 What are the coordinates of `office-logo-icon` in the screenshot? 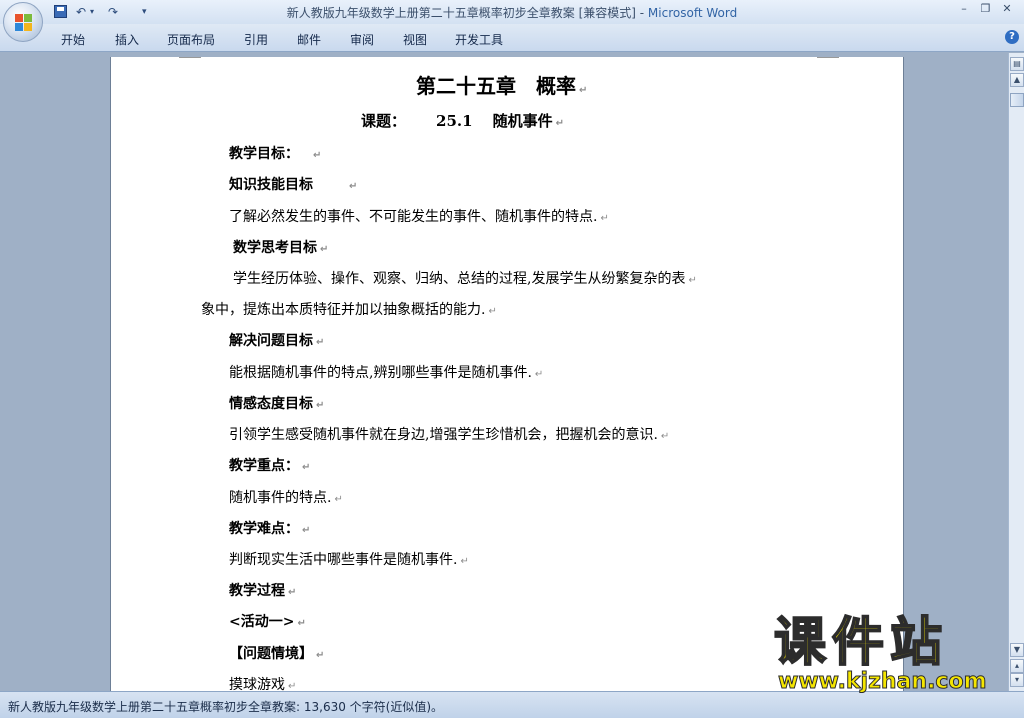 It's located at (24, 23).